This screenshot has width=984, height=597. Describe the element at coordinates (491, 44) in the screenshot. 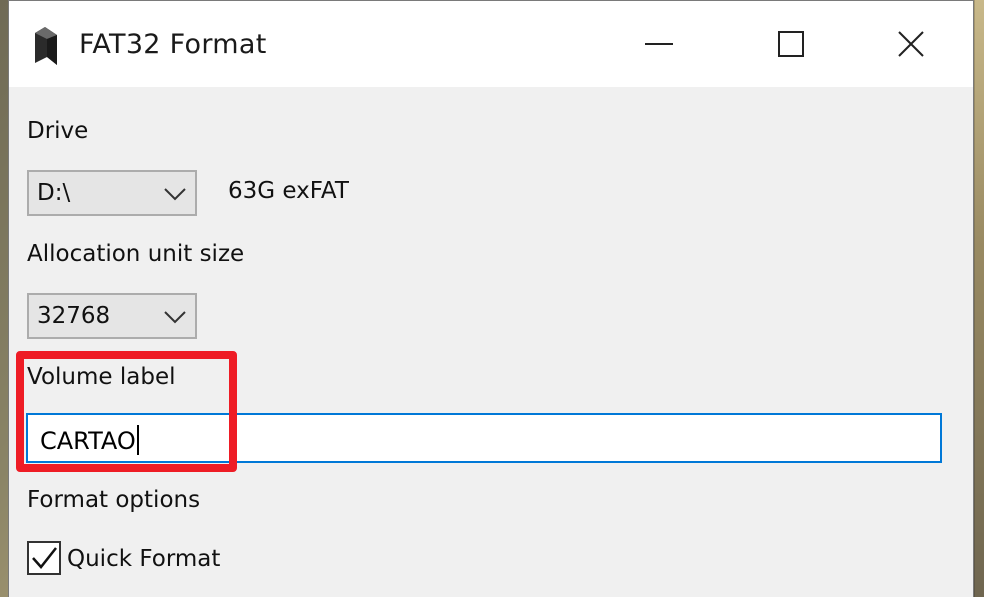

I see `title-bar: FAT32 Format` at that location.